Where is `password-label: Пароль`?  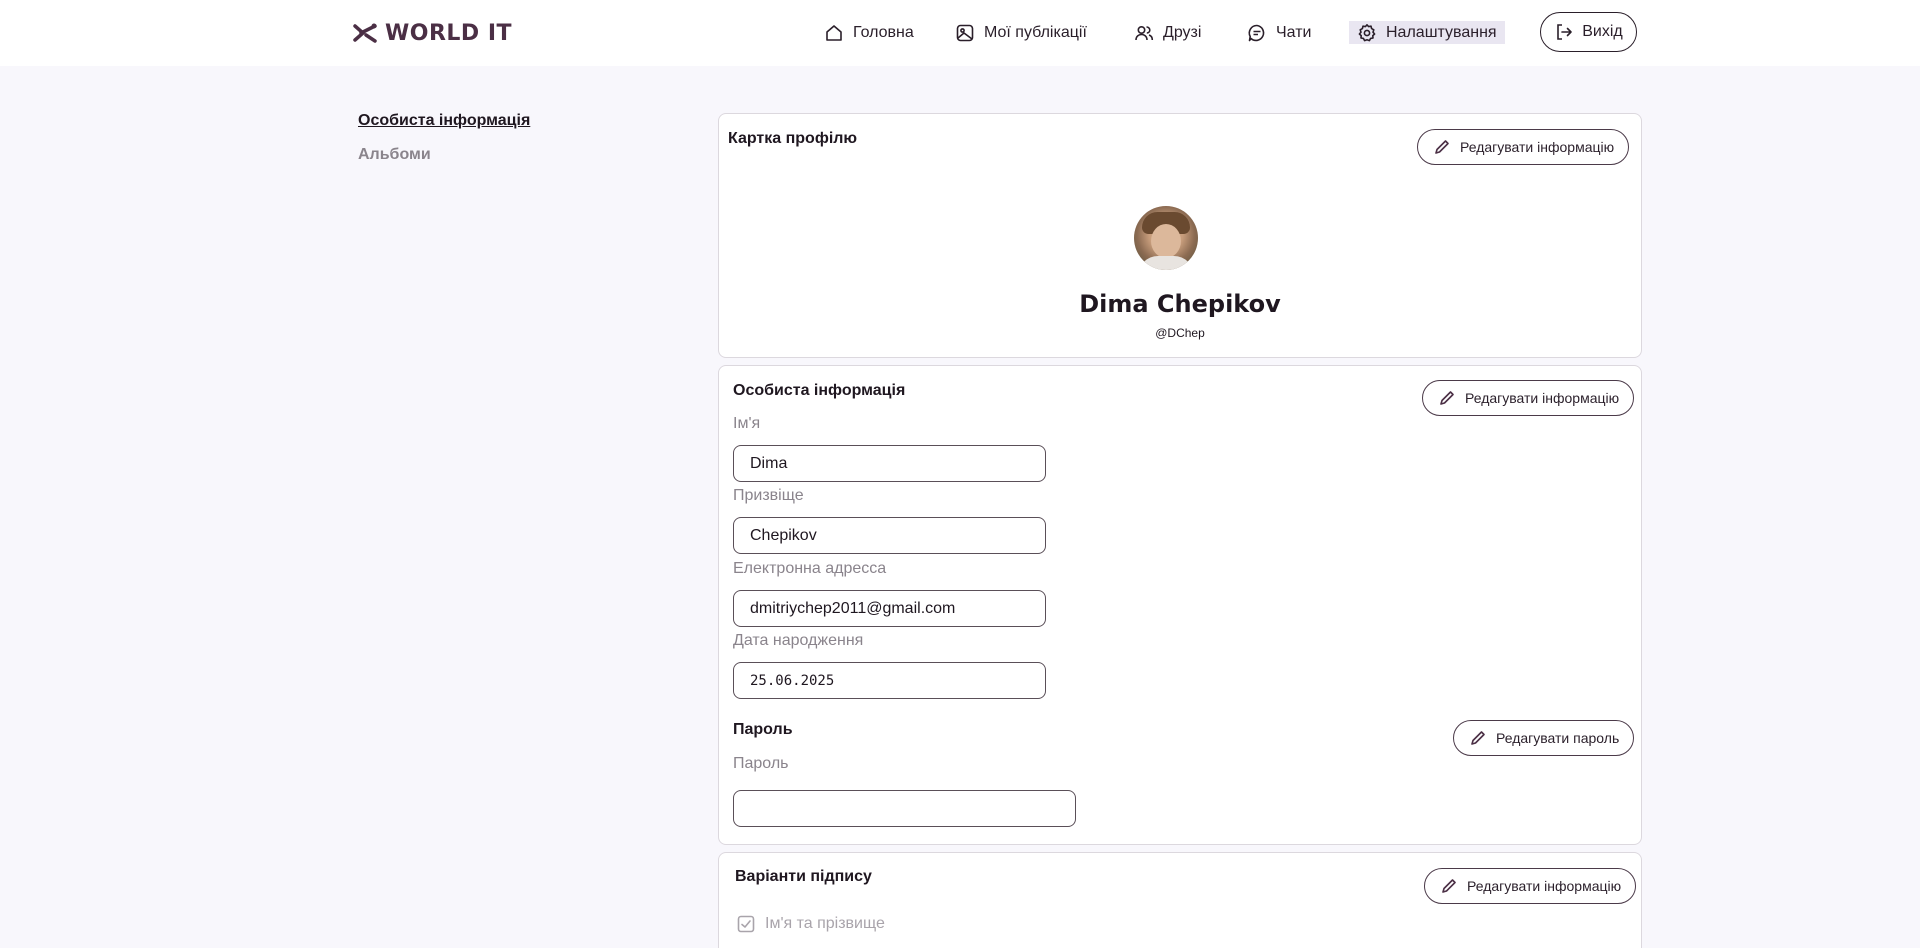 password-label: Пароль is located at coordinates (761, 763).